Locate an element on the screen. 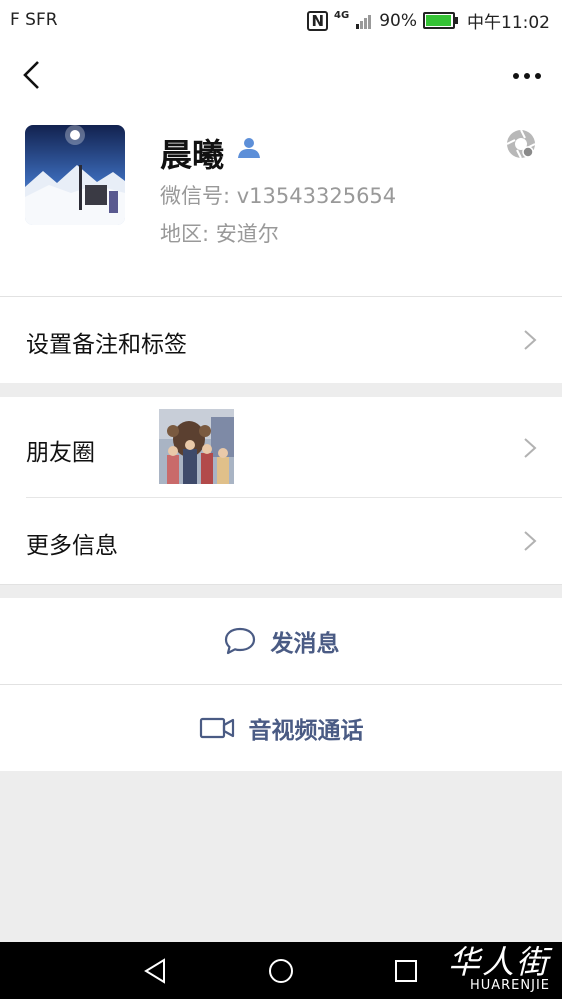 The width and height of the screenshot is (562, 999). chat-bubble-icon is located at coordinates (239, 641).